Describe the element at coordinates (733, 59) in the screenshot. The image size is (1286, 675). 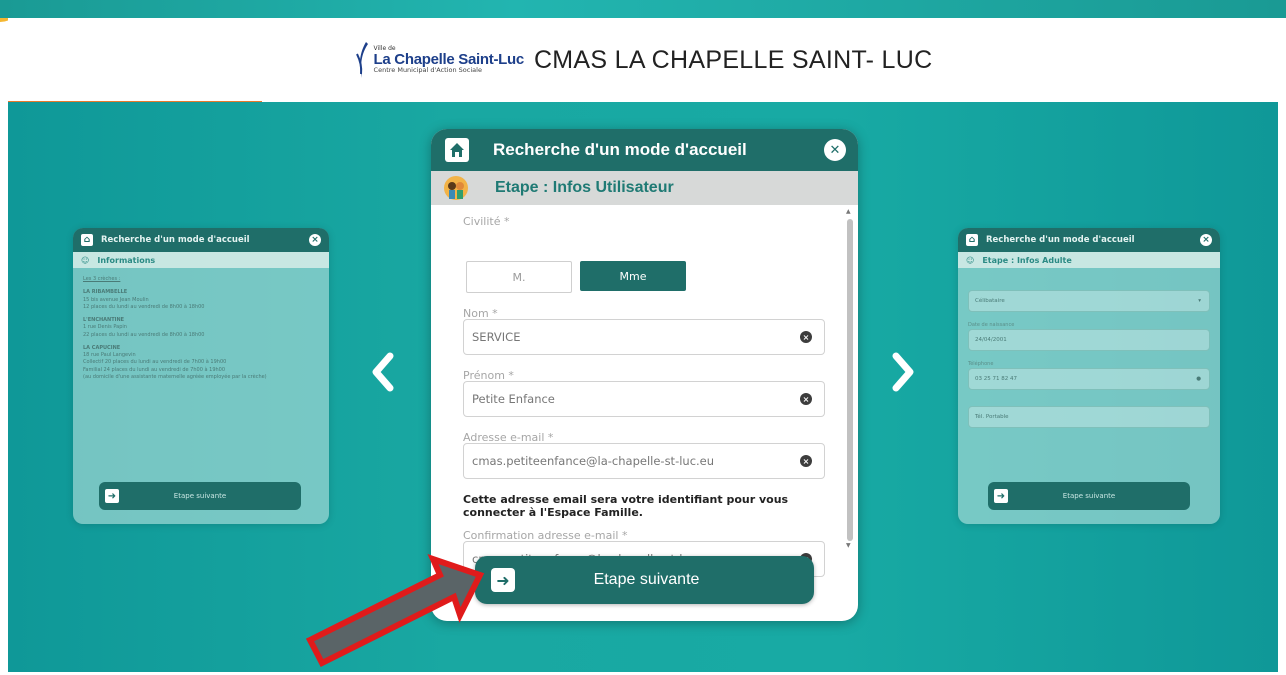
I see `site-title: CMAS LA CHAPELLE SAINT- LUC` at that location.